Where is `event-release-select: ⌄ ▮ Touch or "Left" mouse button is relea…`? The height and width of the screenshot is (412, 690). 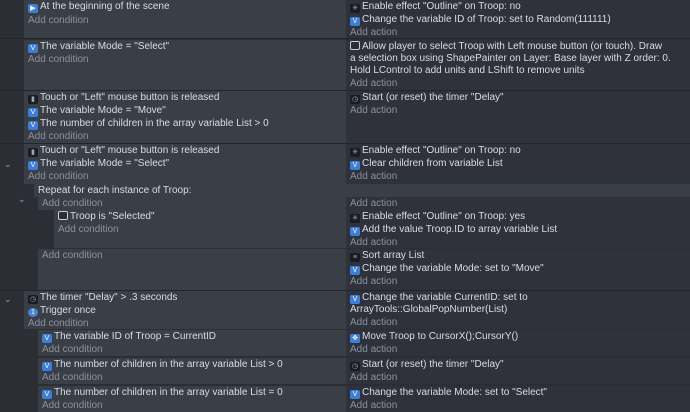
event-release-select: ⌄ ▮ Touch or "Left" mouse button is relea… is located at coordinates (345, 164).